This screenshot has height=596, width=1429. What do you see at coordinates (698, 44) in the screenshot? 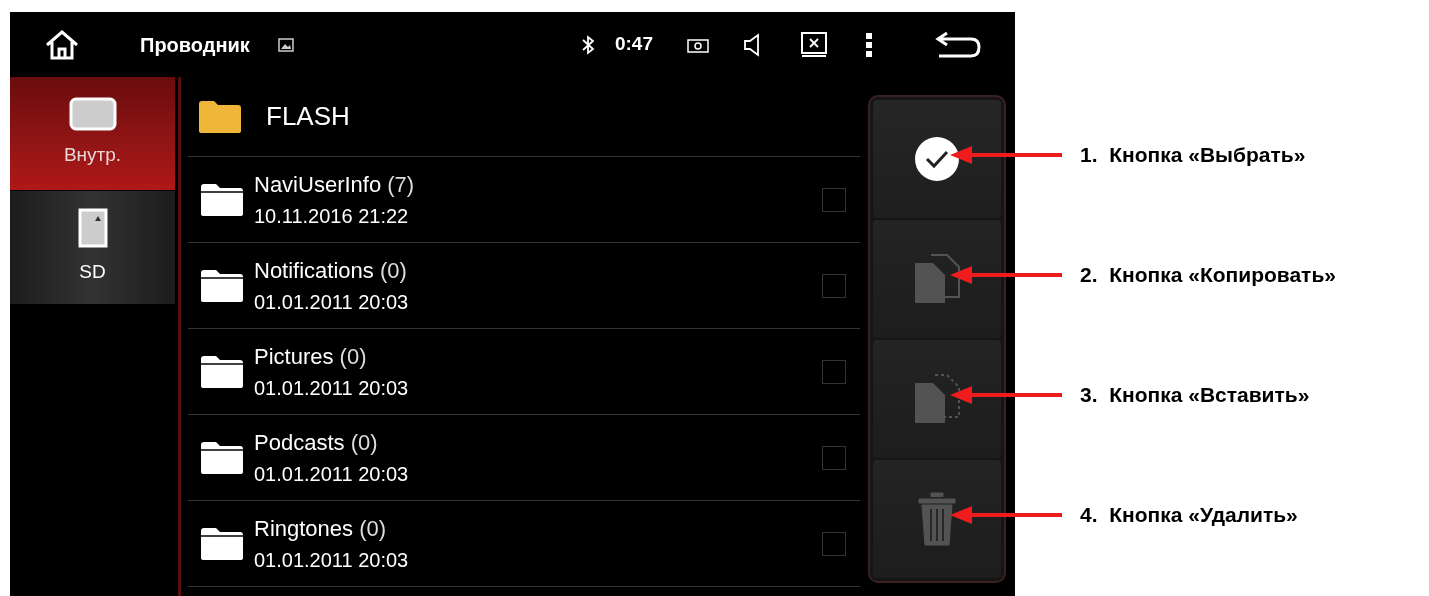
I see `camera-icon` at bounding box center [698, 44].